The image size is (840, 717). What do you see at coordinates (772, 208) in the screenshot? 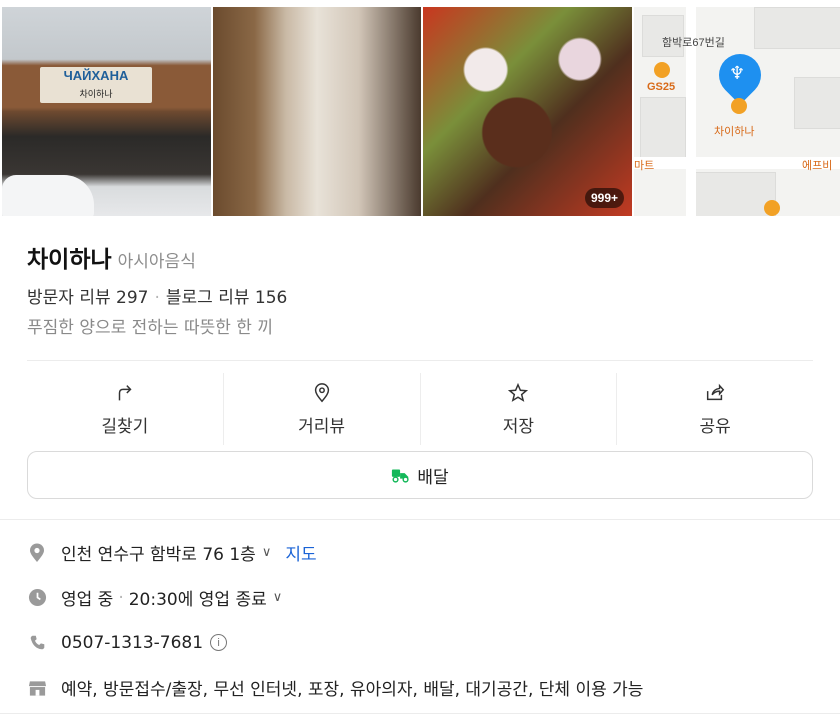
I see `poi-icon` at bounding box center [772, 208].